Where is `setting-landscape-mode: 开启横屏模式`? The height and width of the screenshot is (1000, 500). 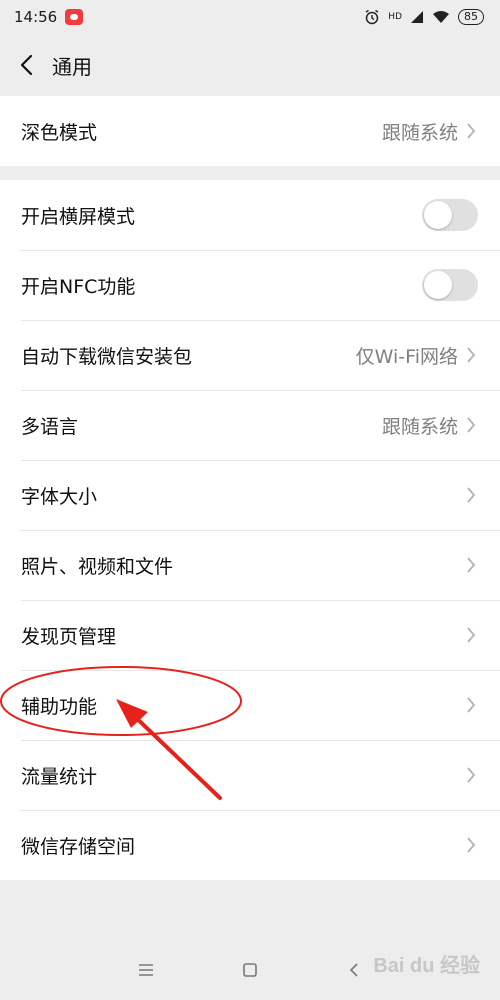
setting-landscape-mode: 开启横屏模式 is located at coordinates (250, 215).